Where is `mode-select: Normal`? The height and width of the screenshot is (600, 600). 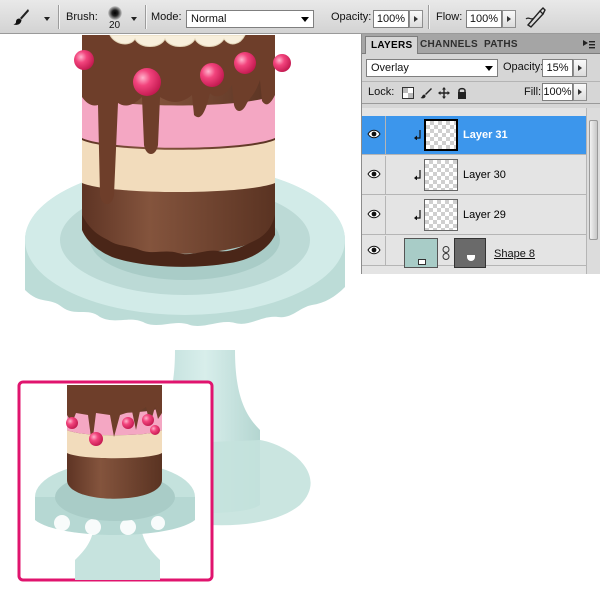
mode-select: Normal is located at coordinates (250, 19).